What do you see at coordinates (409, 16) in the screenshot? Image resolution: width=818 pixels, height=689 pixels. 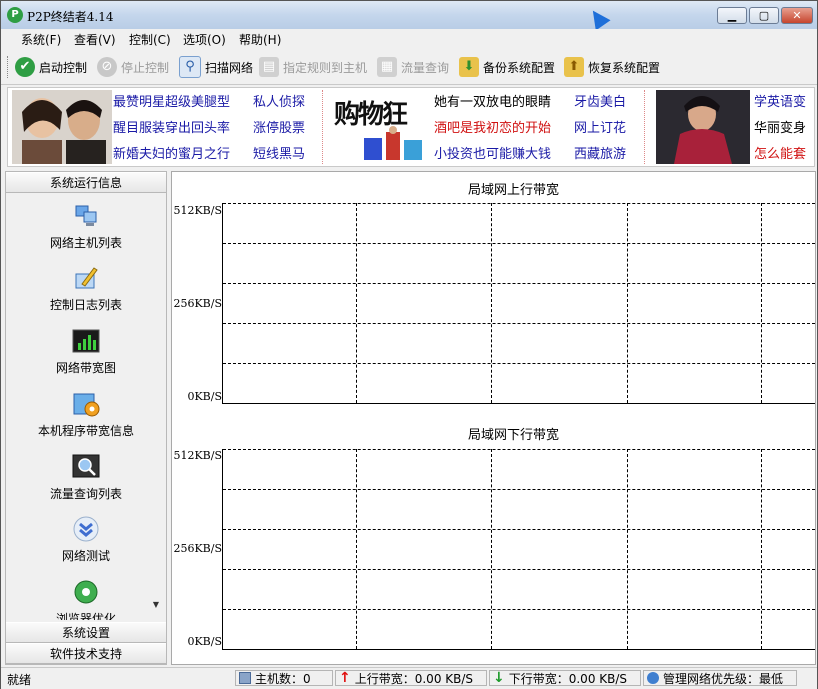 I see `title-bar: P P2P终结者4.14 ▁ ▢ ✕` at bounding box center [409, 16].